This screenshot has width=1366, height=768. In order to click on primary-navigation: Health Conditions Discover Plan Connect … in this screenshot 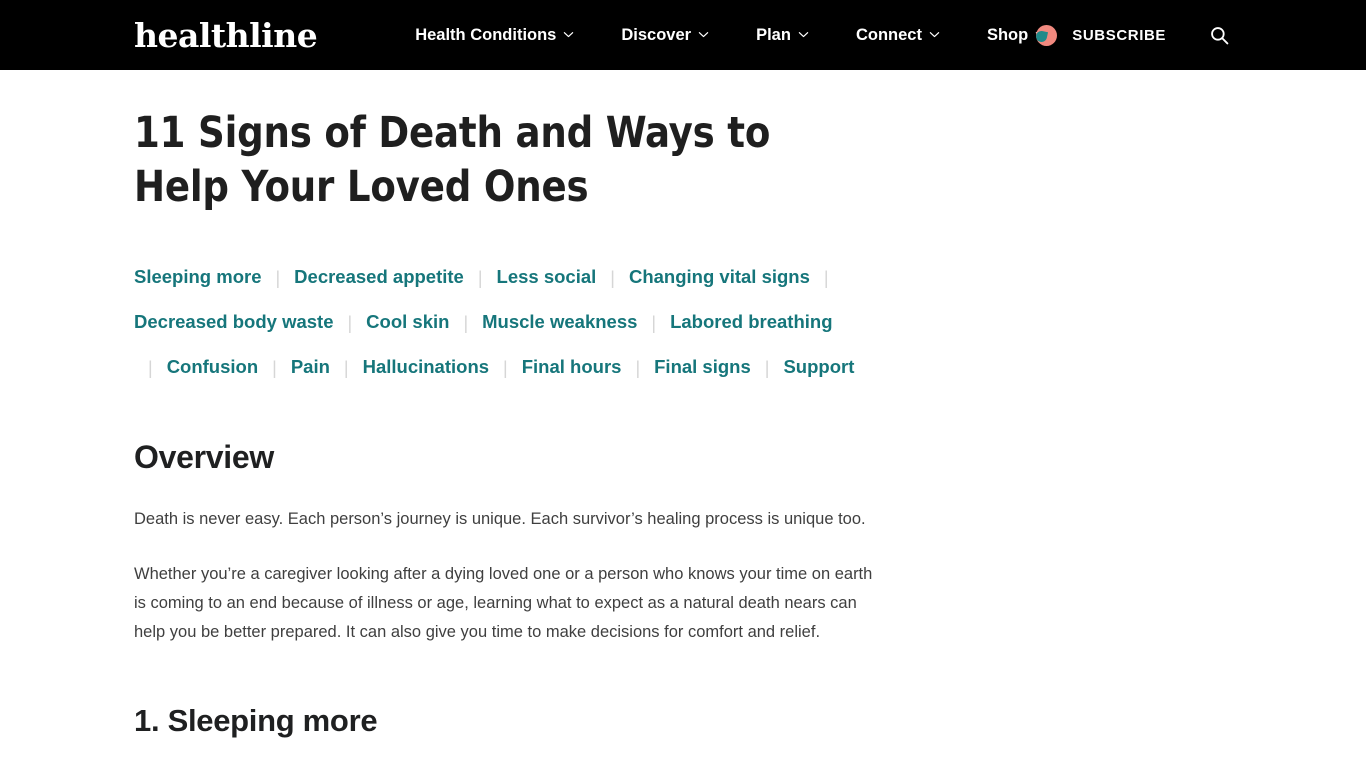, I will do `click(730, 35)`.